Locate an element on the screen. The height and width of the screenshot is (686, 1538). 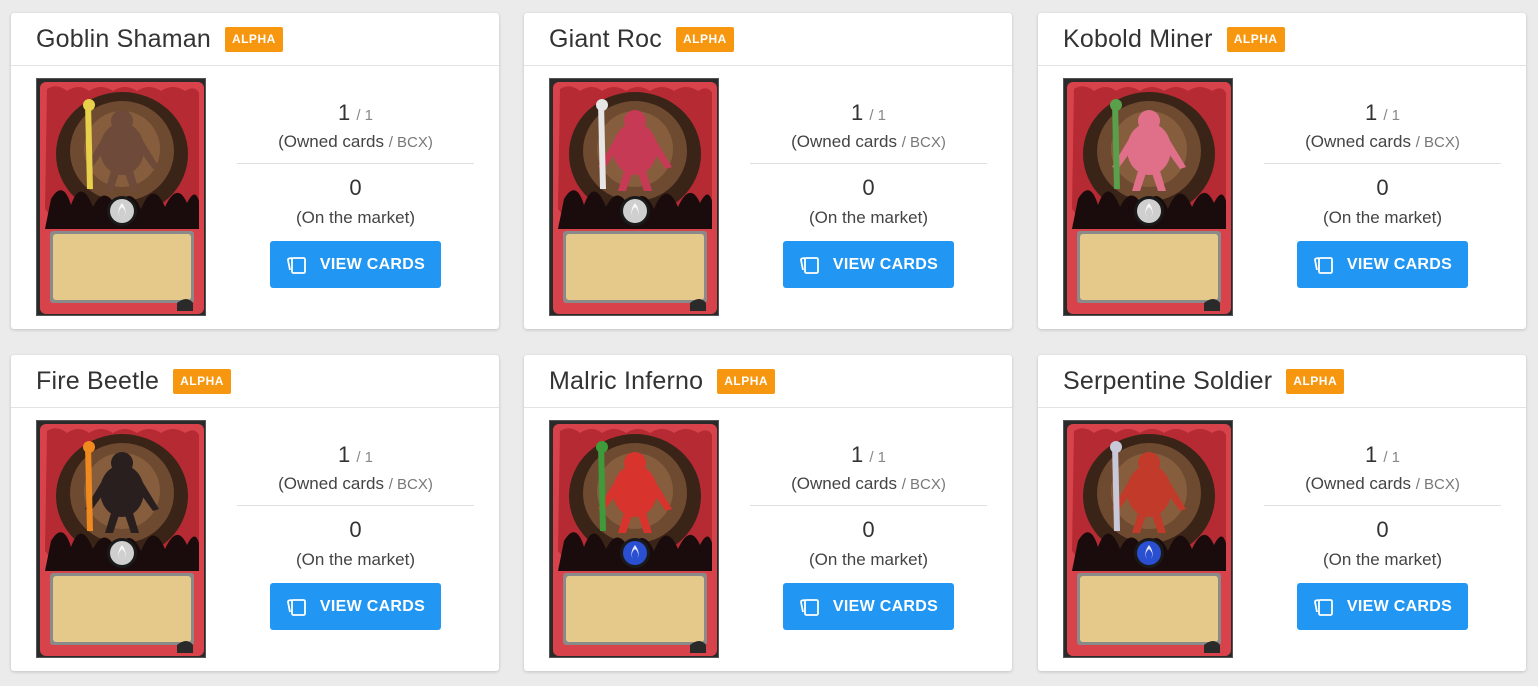
panel-header: Serpentine Soldier ALPHA is located at coordinates (1282, 381).